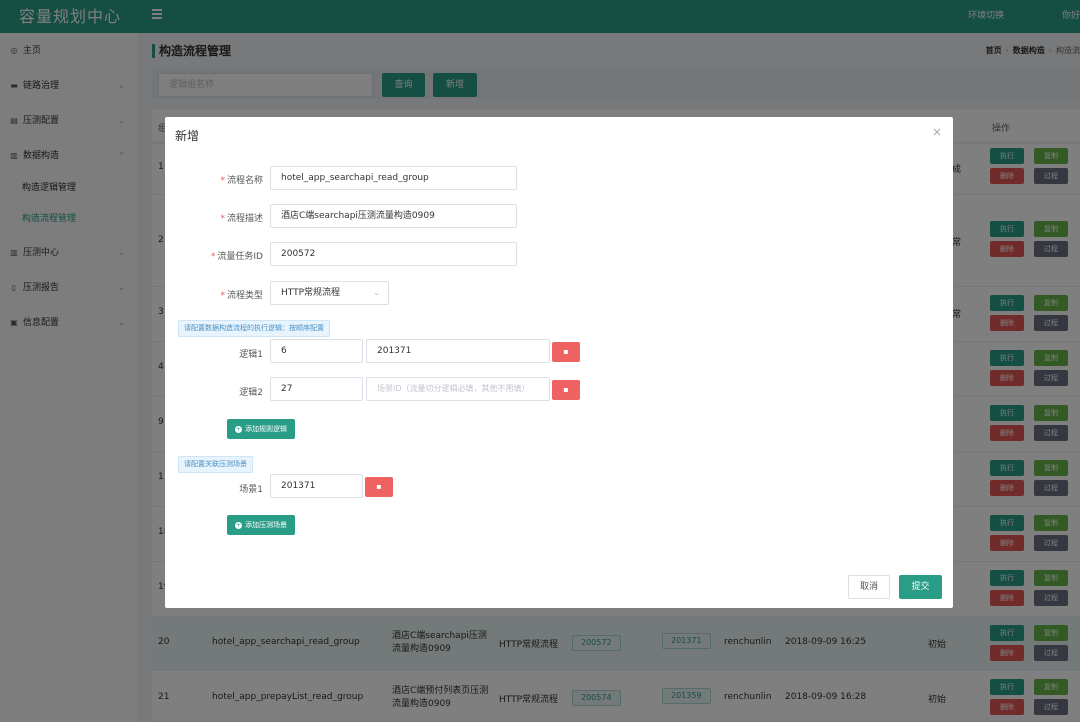 The height and width of the screenshot is (722, 1080). What do you see at coordinates (311, 293) in the screenshot?
I see `flow-type-value: HTTP常规流程` at bounding box center [311, 293].